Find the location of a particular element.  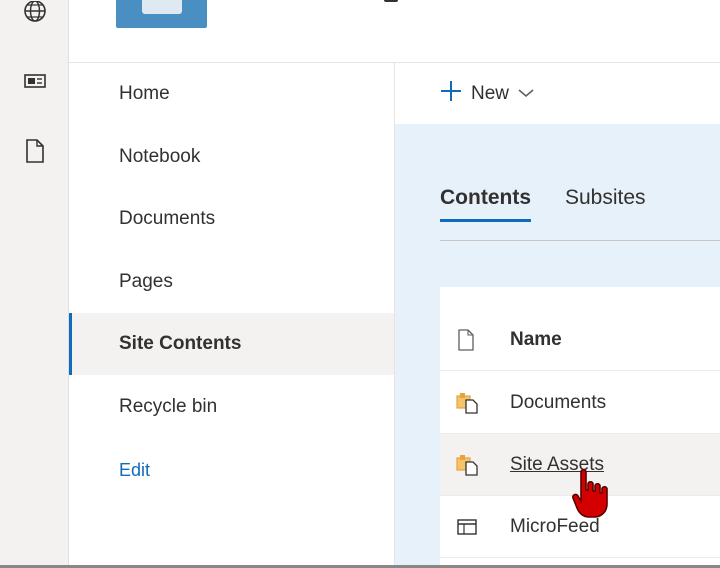

site-title-fragment is located at coordinates (391, 1).